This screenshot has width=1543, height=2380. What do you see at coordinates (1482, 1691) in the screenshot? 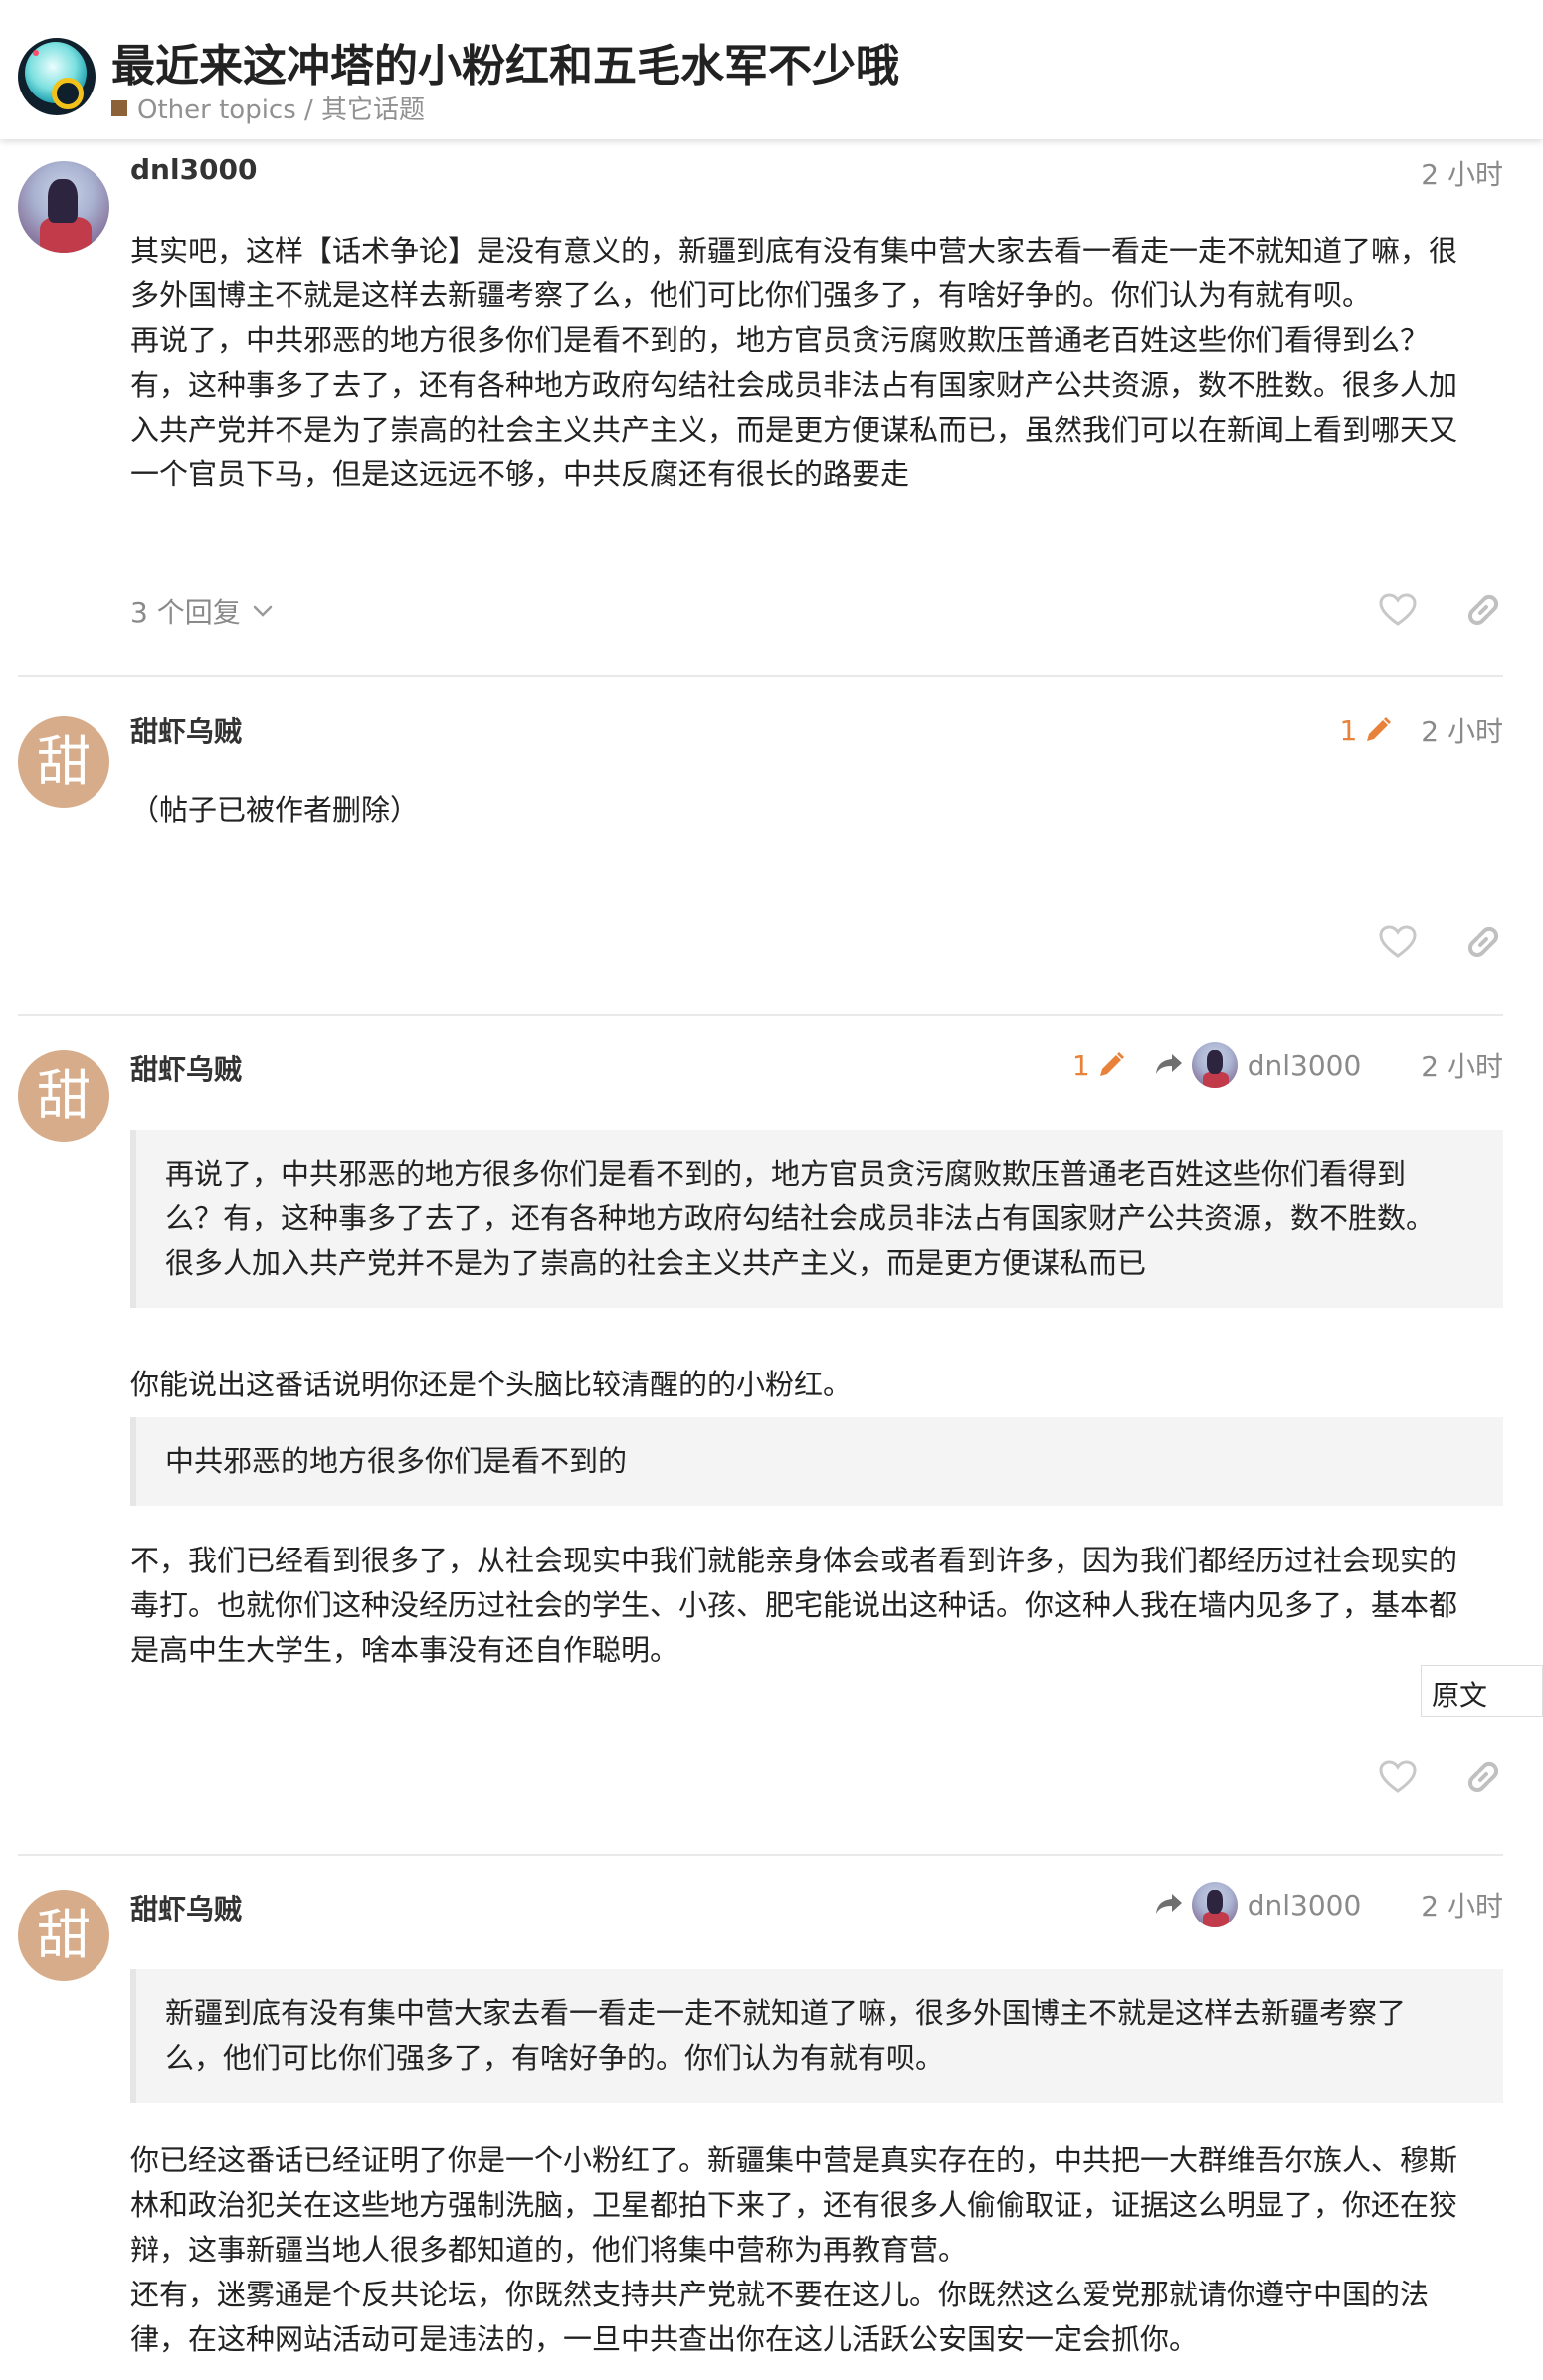
I see `show-original-button: 原文` at bounding box center [1482, 1691].